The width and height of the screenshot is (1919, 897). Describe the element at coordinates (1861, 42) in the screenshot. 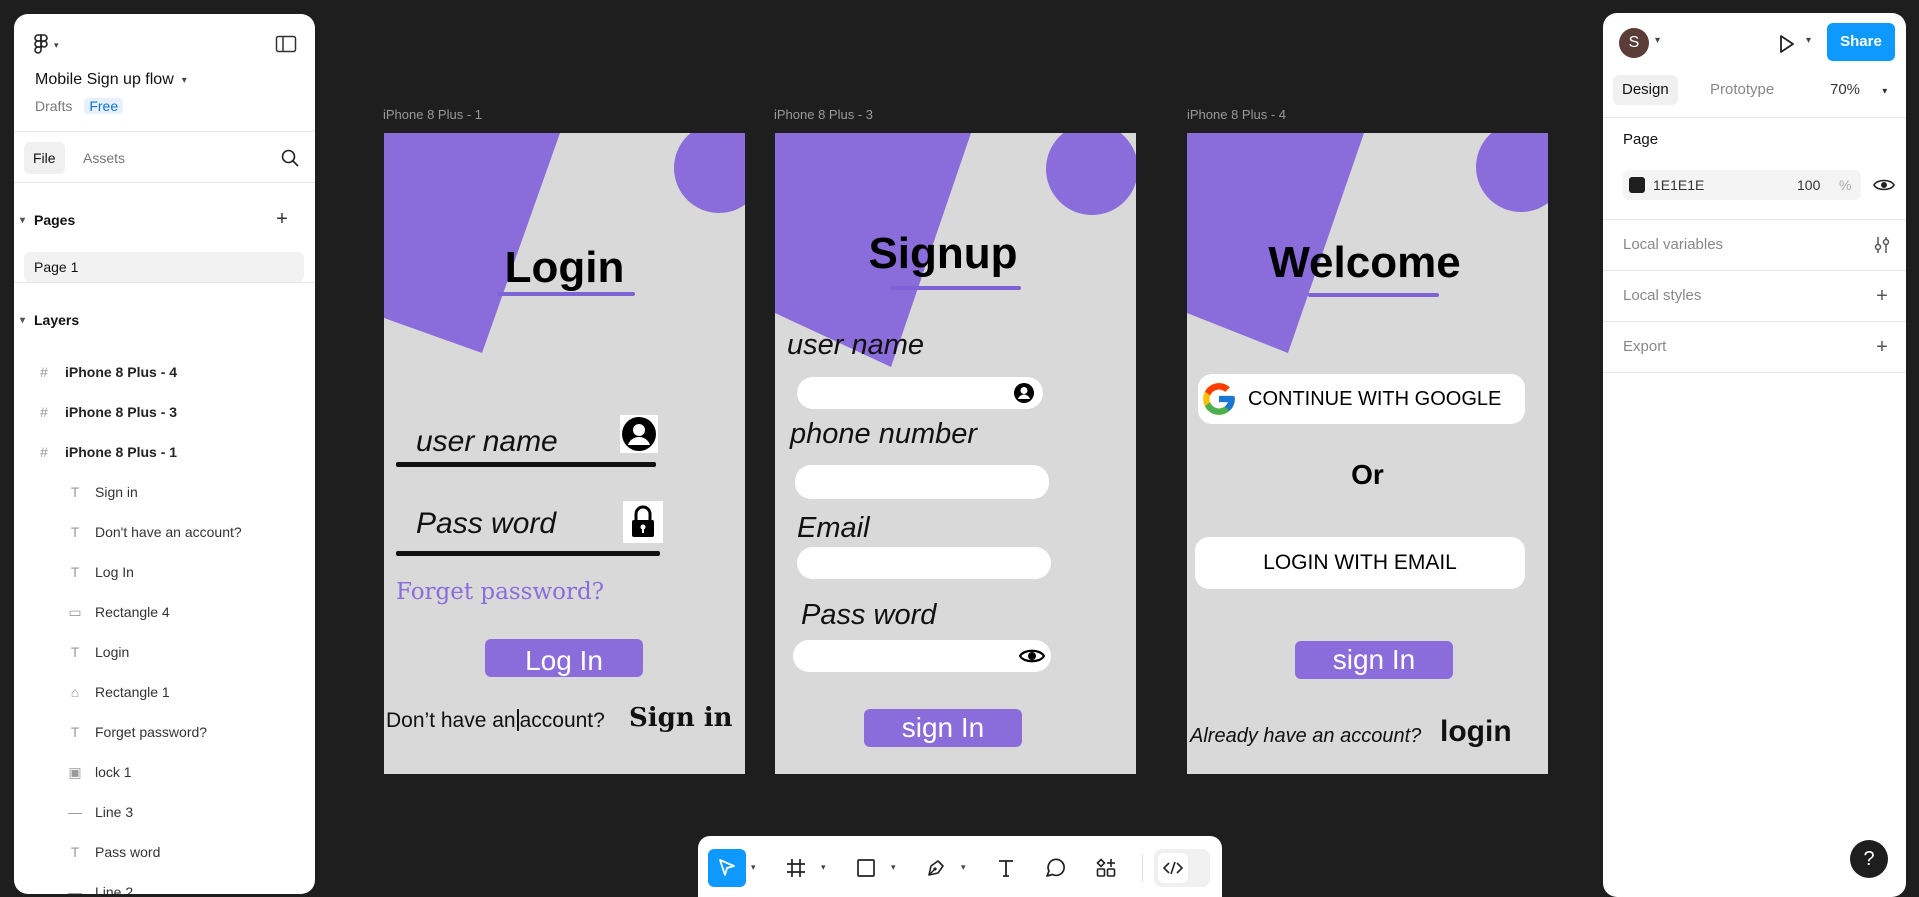

I see `share-button: Share` at that location.